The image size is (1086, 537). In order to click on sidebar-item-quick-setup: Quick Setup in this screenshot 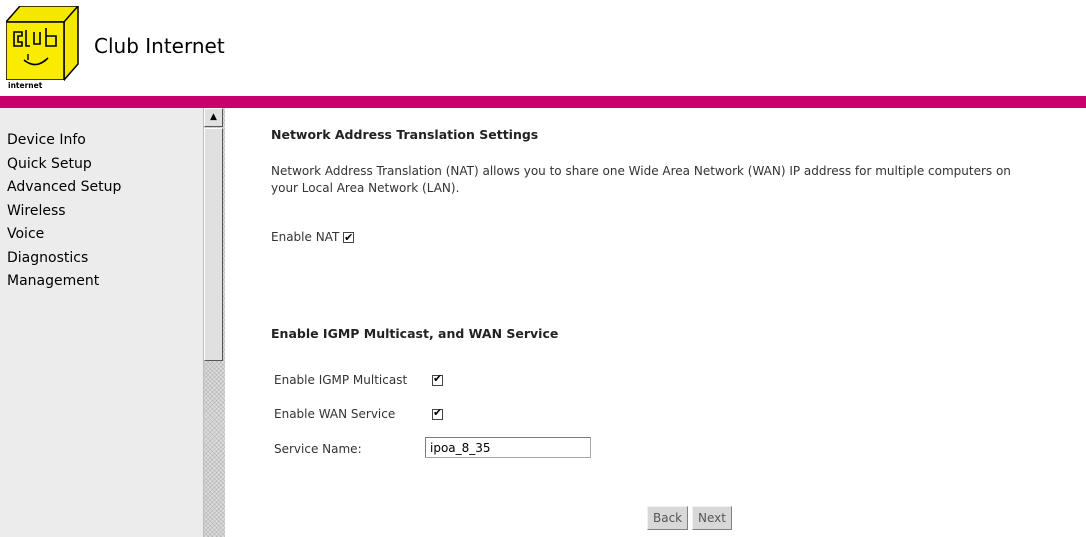, I will do `click(64, 165)`.